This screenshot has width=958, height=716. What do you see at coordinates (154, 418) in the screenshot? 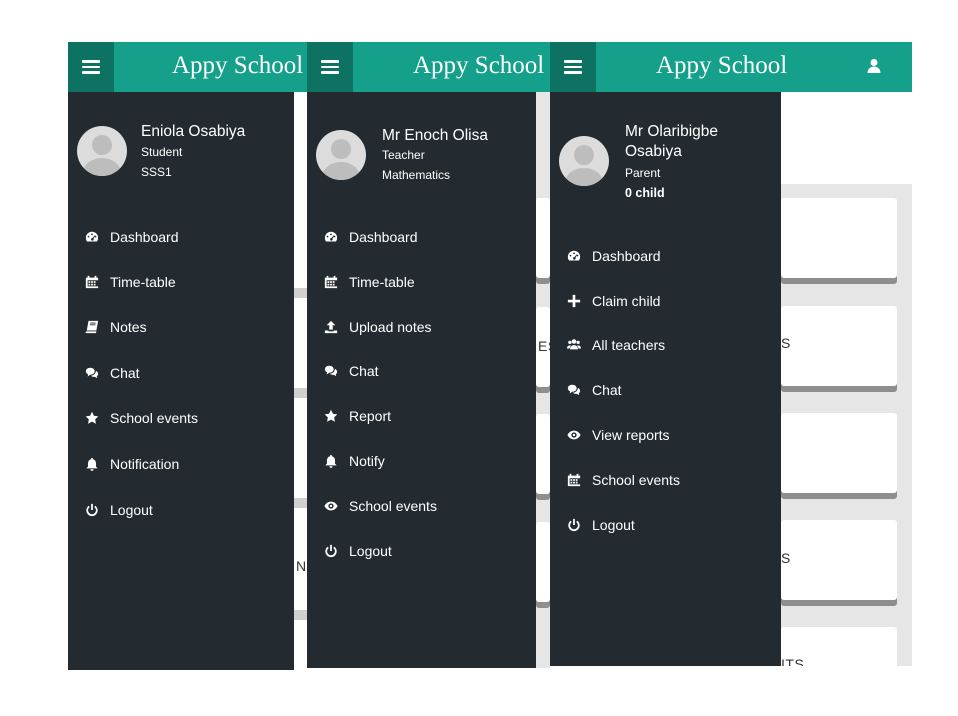
I see `student-nav-label: School events` at bounding box center [154, 418].